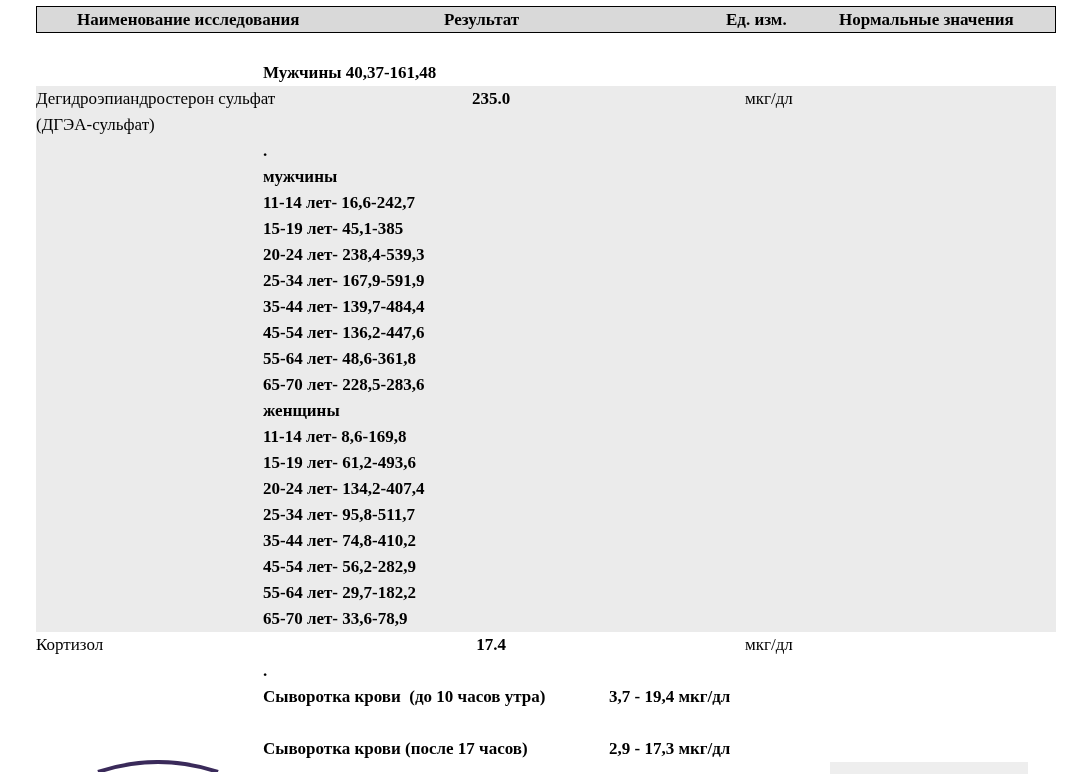 The height and width of the screenshot is (774, 1068). What do you see at coordinates (156, 112) in the screenshot?
I see `test-name: Дегидроэпиандростерон сульфат (ДГЭА-сульфат)` at bounding box center [156, 112].